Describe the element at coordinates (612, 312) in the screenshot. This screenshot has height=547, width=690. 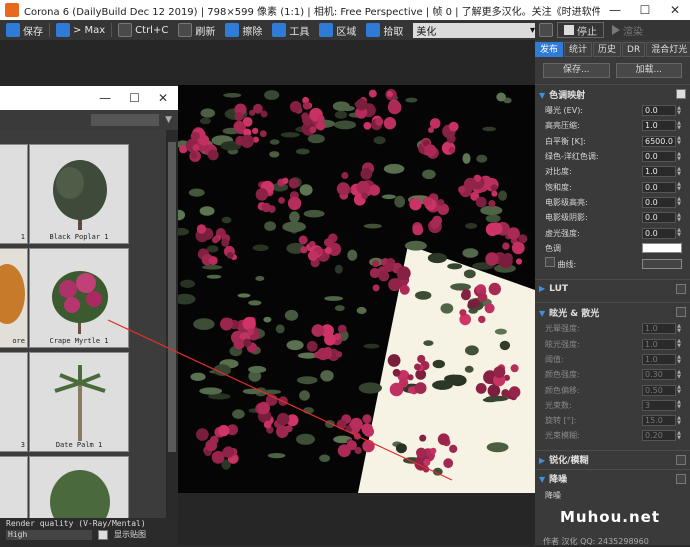
I see `bloom-header: ▼ 眩光 & 散光` at that location.